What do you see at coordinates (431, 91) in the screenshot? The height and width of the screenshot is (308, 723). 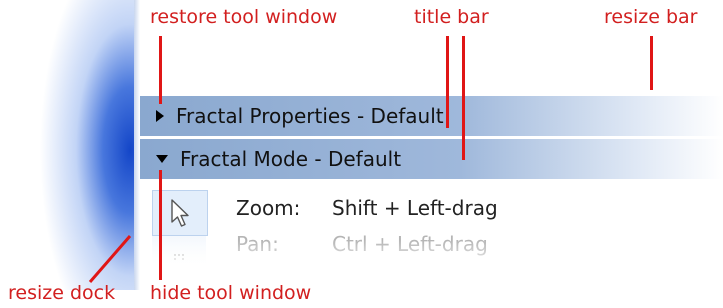 I see `resize-bar` at bounding box center [431, 91].